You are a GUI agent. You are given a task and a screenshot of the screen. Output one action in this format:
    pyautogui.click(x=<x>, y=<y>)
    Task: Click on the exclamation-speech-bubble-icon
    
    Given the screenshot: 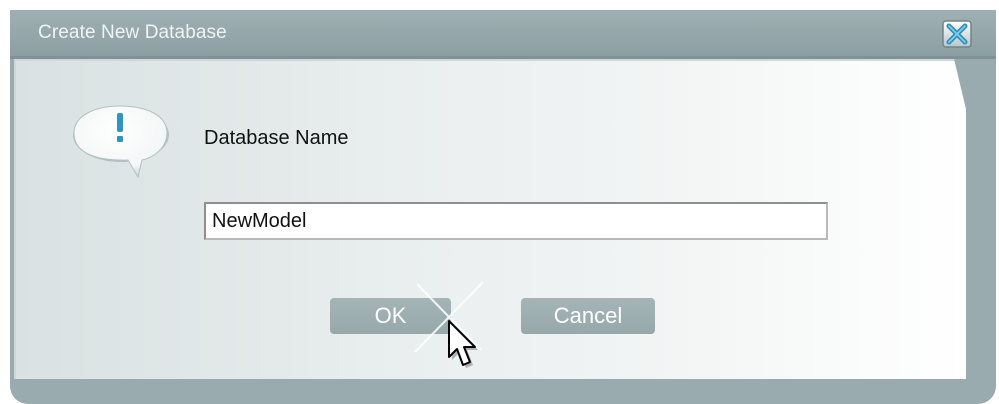 What is the action you would take?
    pyautogui.click(x=121, y=142)
    